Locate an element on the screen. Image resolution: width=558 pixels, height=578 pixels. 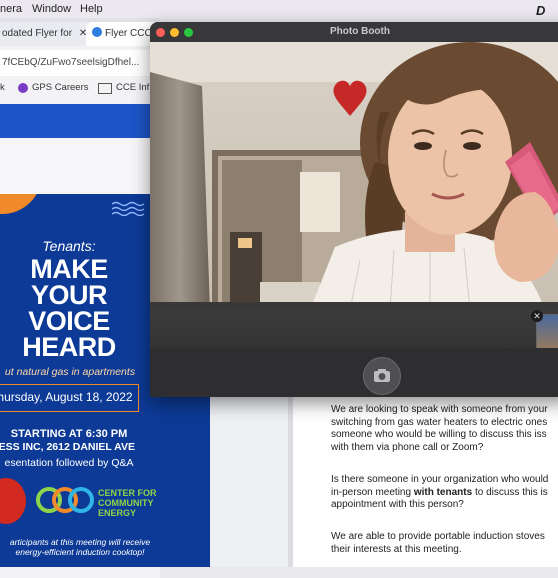
tab-updated-flyer: odated Flyer for ✕ is located at coordinates (44, 34).